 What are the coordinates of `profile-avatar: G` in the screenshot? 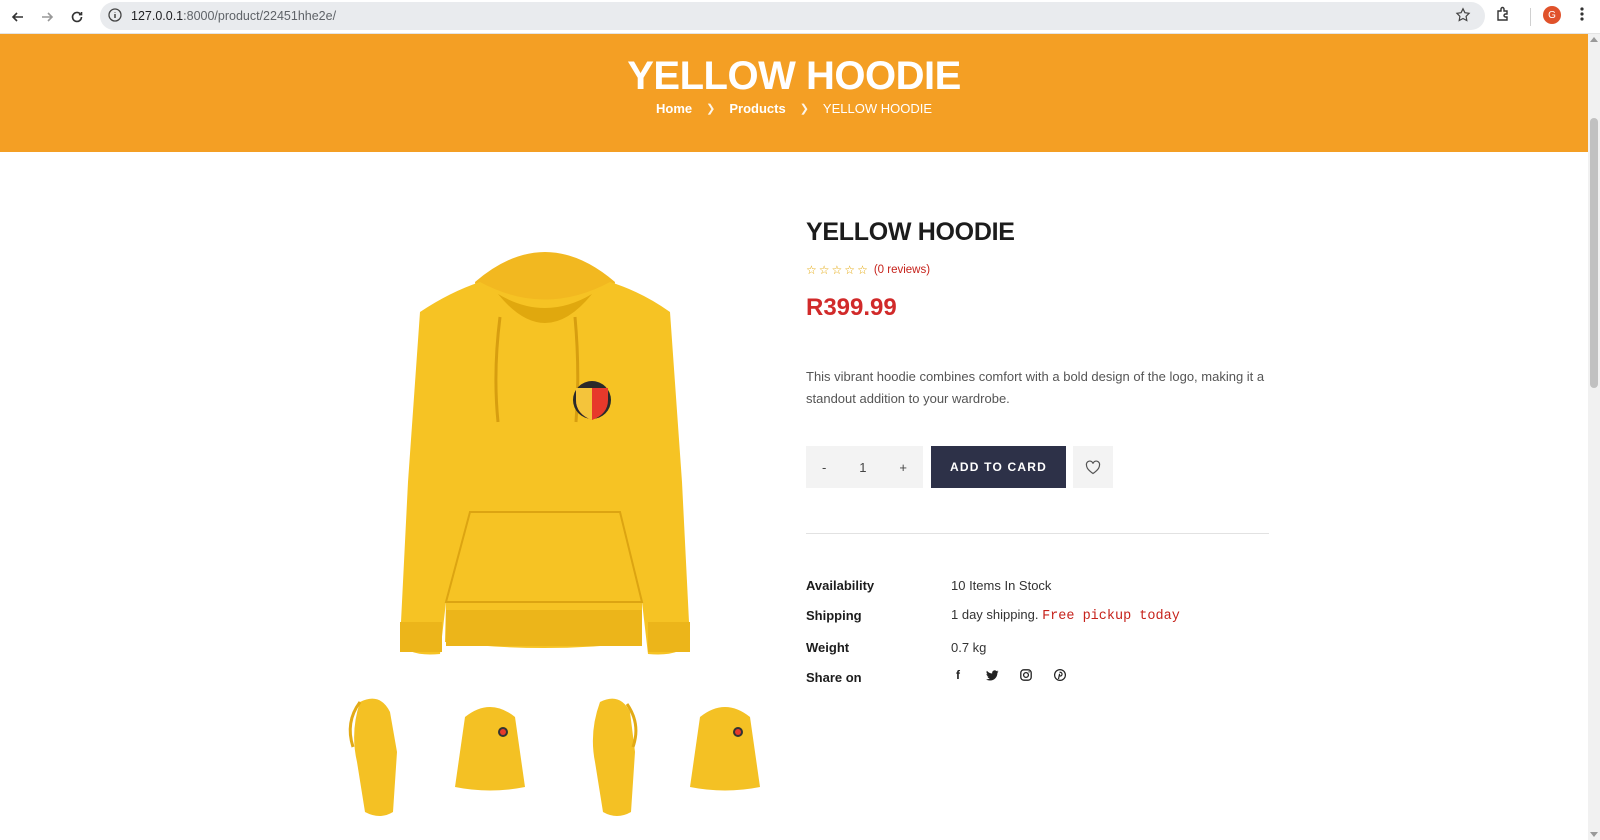 It's located at (1552, 15).